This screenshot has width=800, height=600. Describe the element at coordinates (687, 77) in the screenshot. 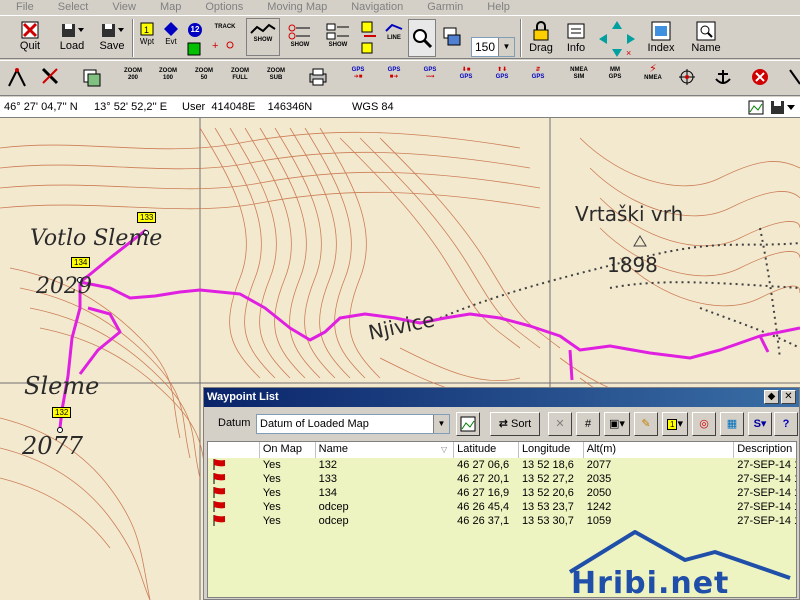

I see `crosshair-icon` at that location.